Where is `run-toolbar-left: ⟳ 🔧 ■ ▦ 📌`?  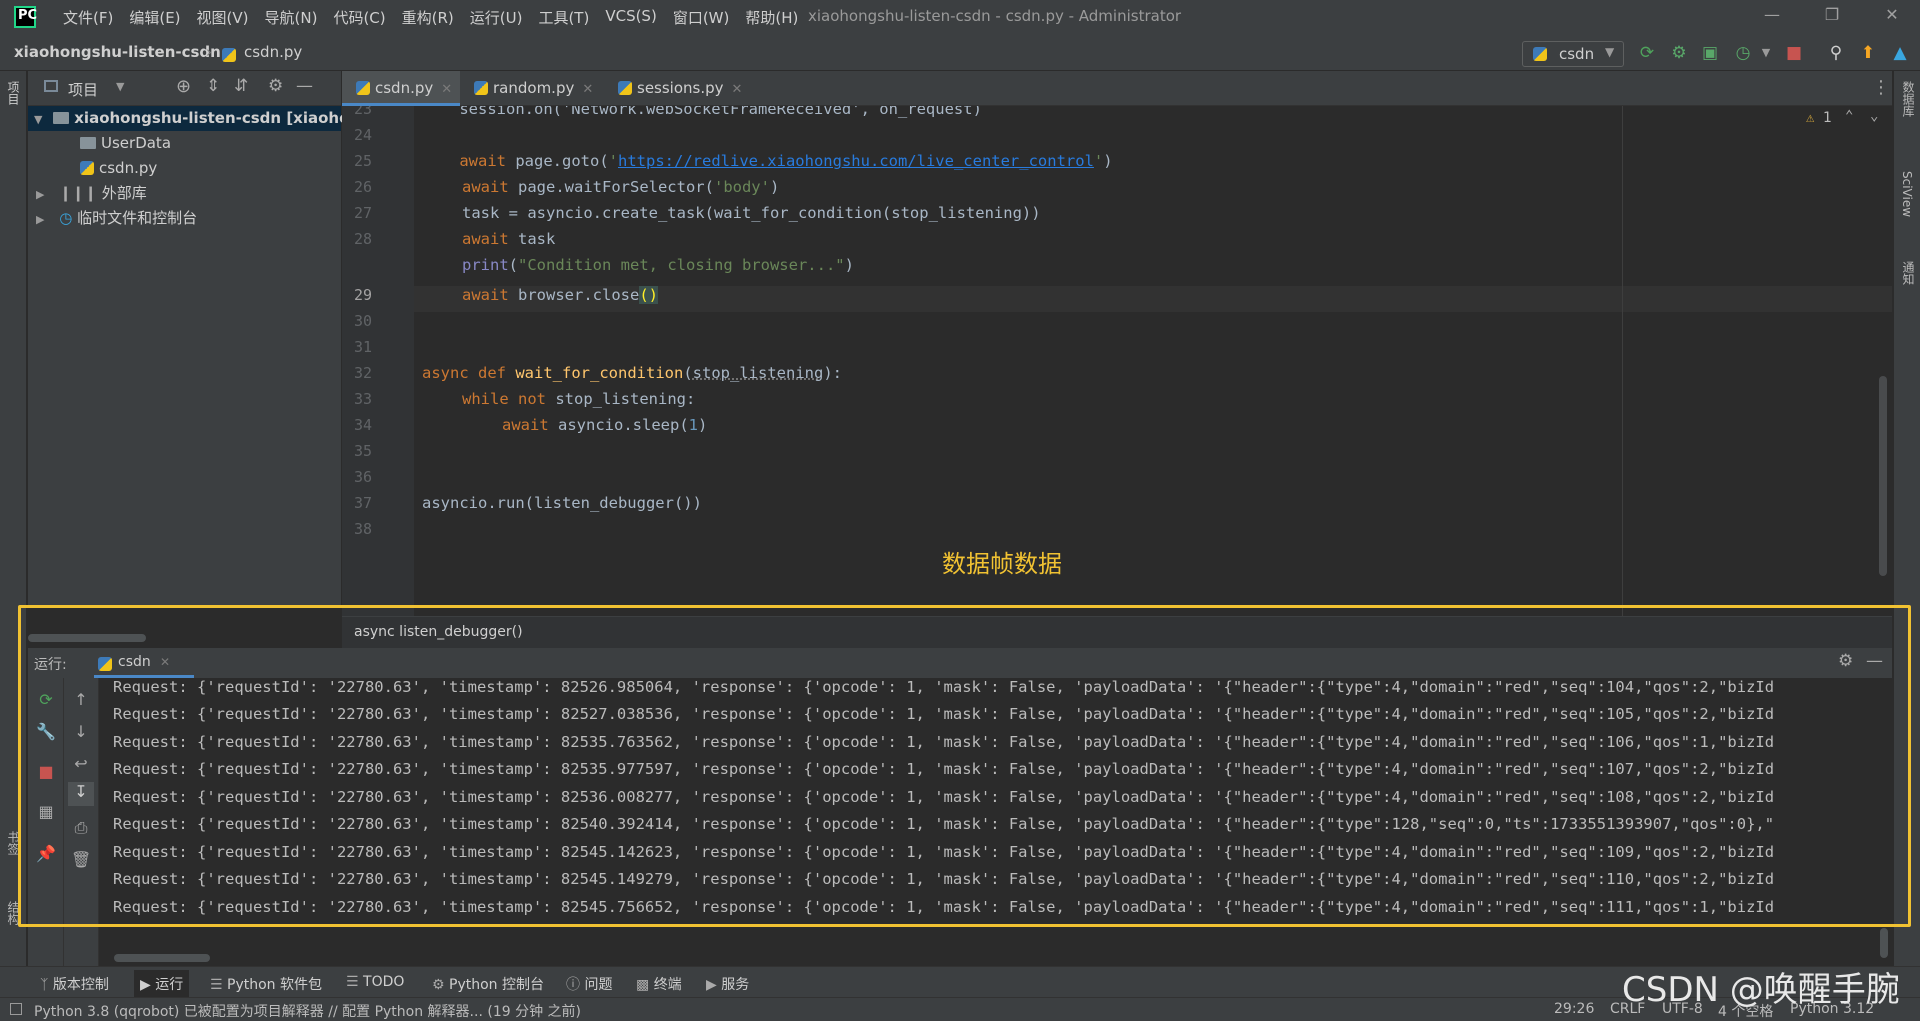 run-toolbar-left: ⟳ 🔧 ■ ▦ 📌 is located at coordinates (46, 822).